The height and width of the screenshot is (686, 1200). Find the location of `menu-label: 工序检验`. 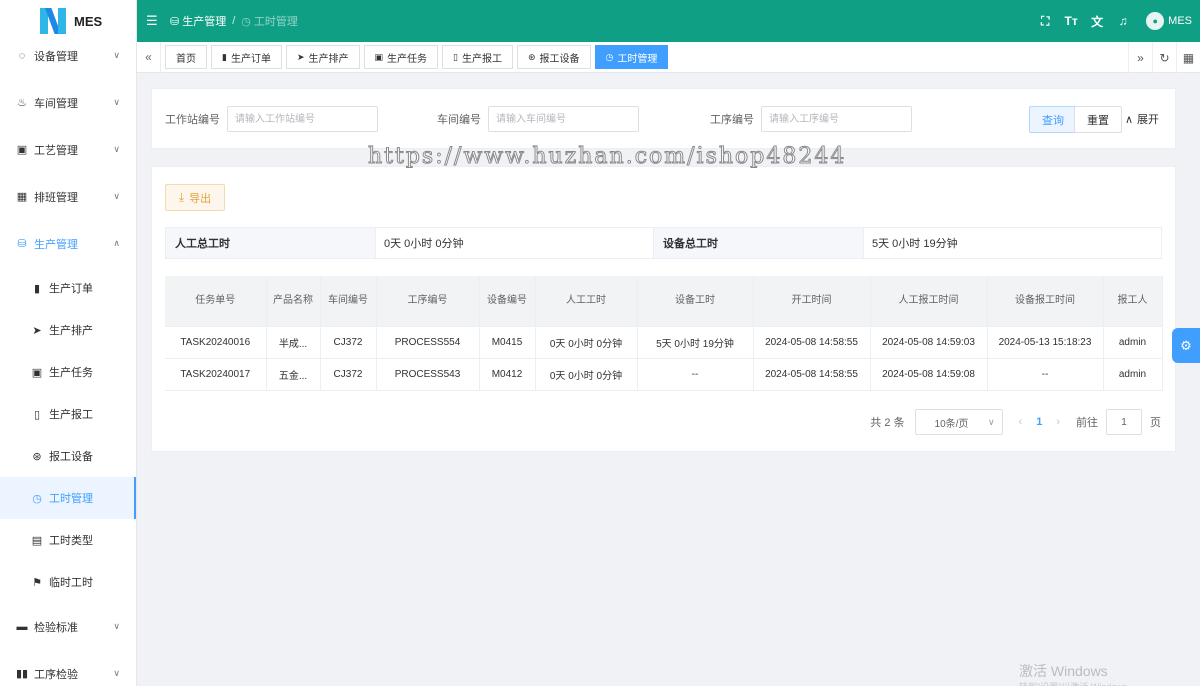

menu-label: 工序检验 is located at coordinates (56, 674).